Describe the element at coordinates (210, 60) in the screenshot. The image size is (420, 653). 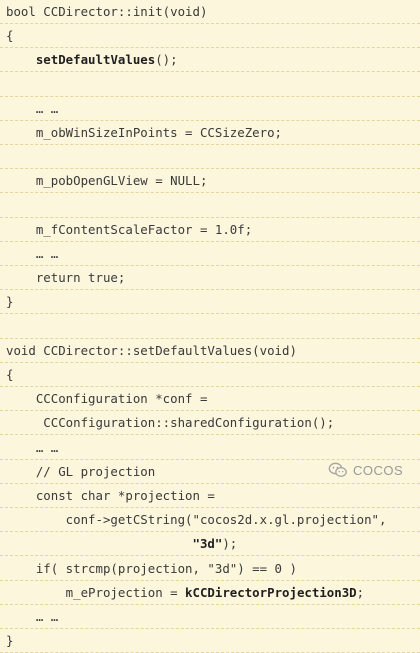
I see `code-line: setDefaultValues();` at that location.